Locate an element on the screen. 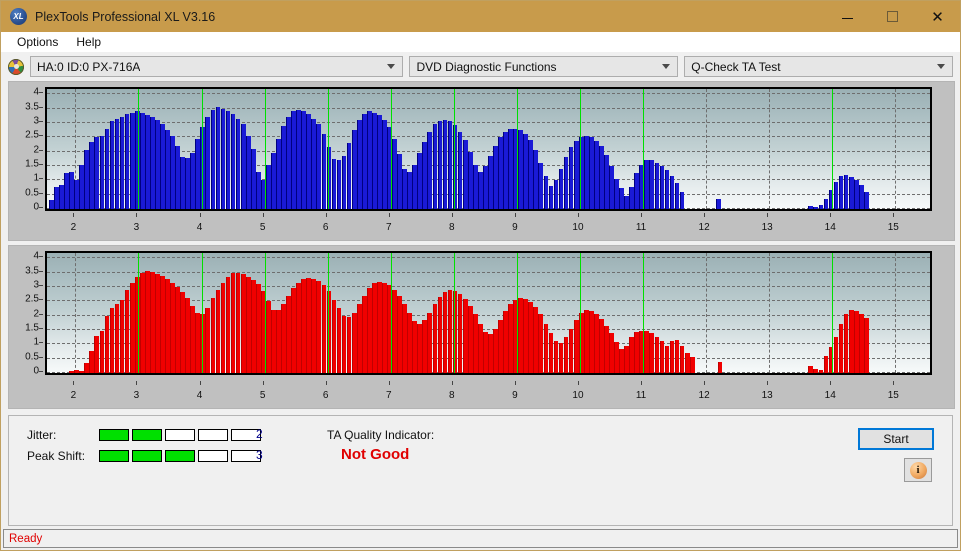 This screenshot has height=551, width=961. x-axis-tick-label: 14 is located at coordinates (830, 227).